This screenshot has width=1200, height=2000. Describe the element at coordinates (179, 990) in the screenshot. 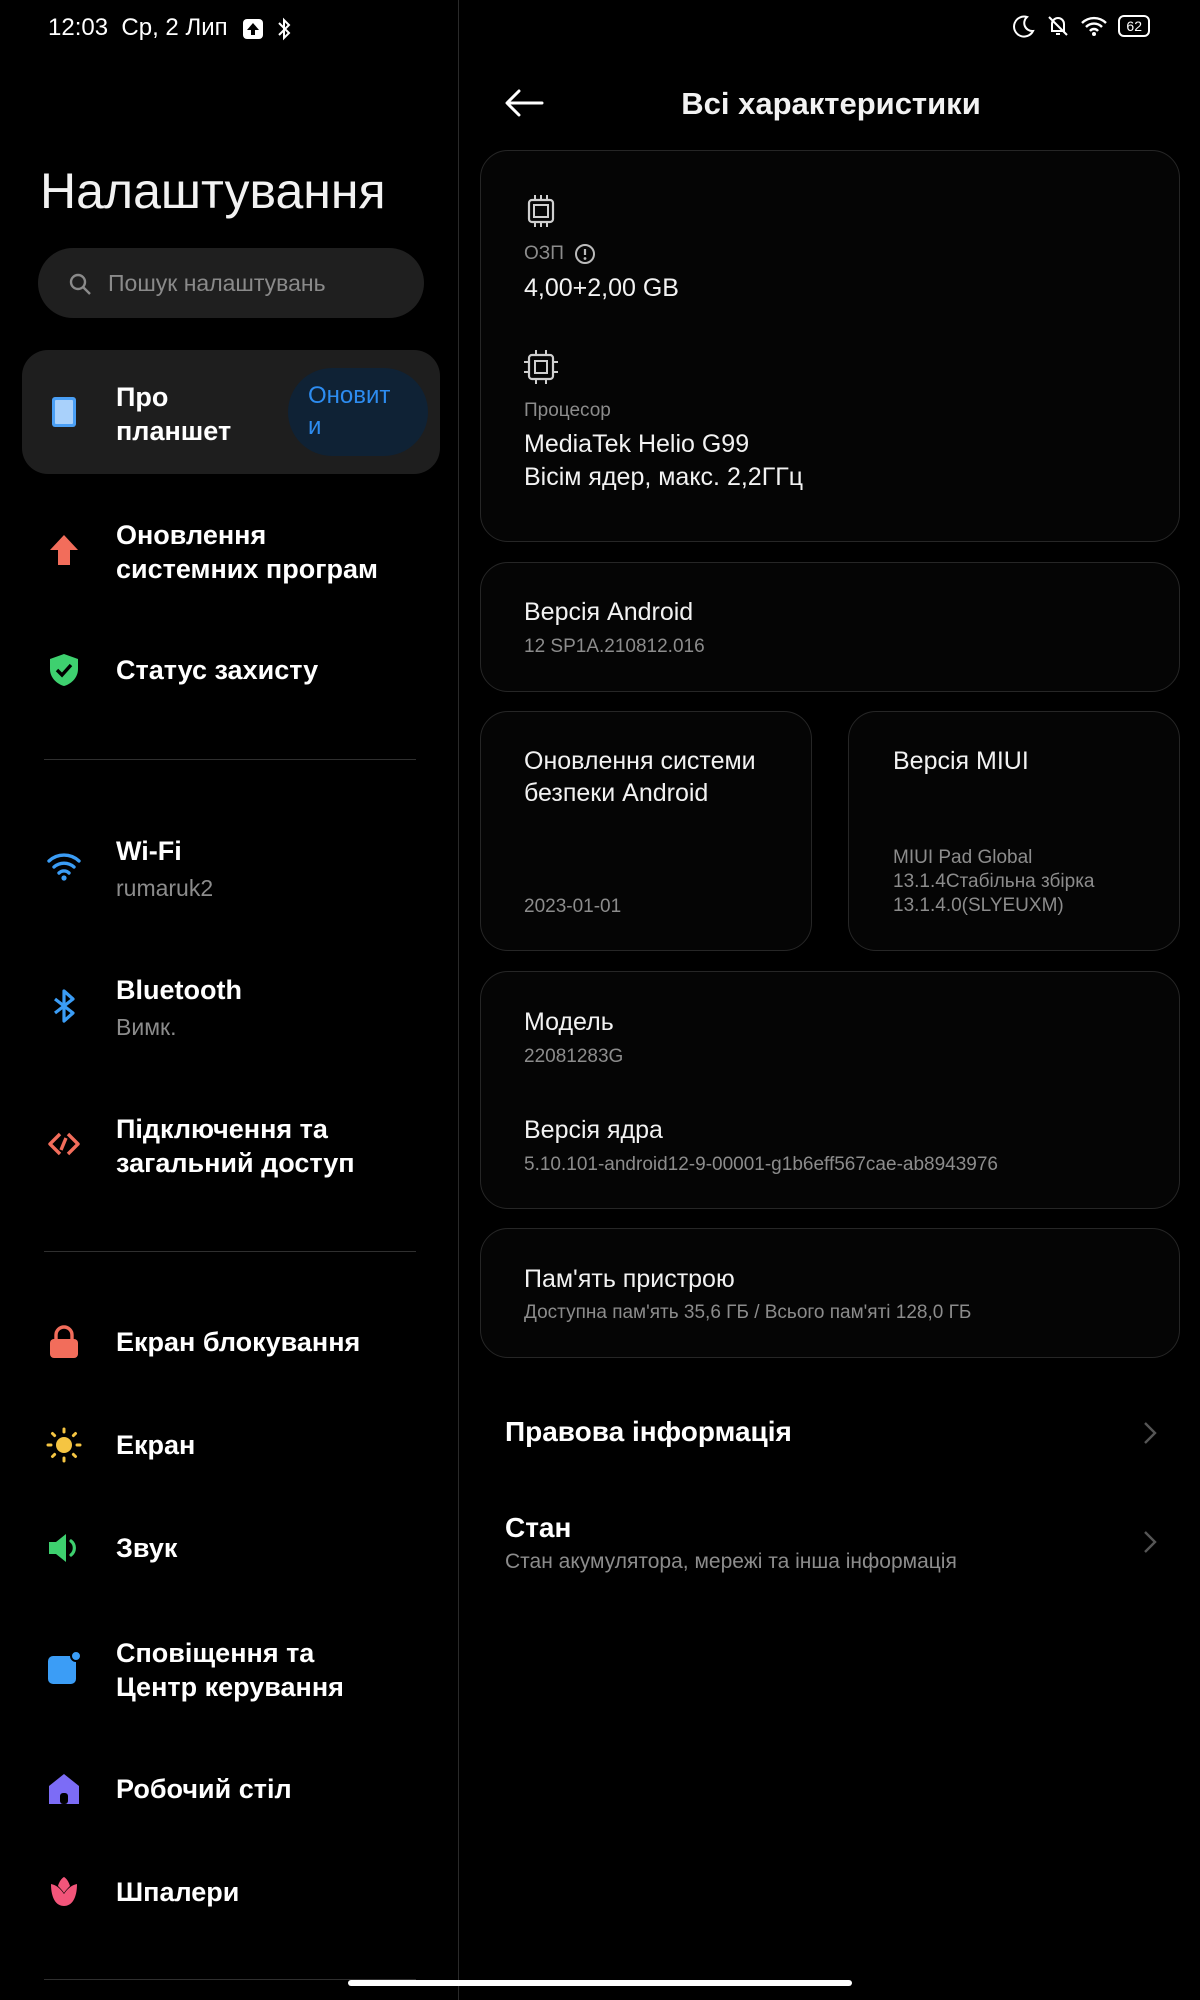

I see `sidebar-item-bluetooth: Bluetooth` at that location.